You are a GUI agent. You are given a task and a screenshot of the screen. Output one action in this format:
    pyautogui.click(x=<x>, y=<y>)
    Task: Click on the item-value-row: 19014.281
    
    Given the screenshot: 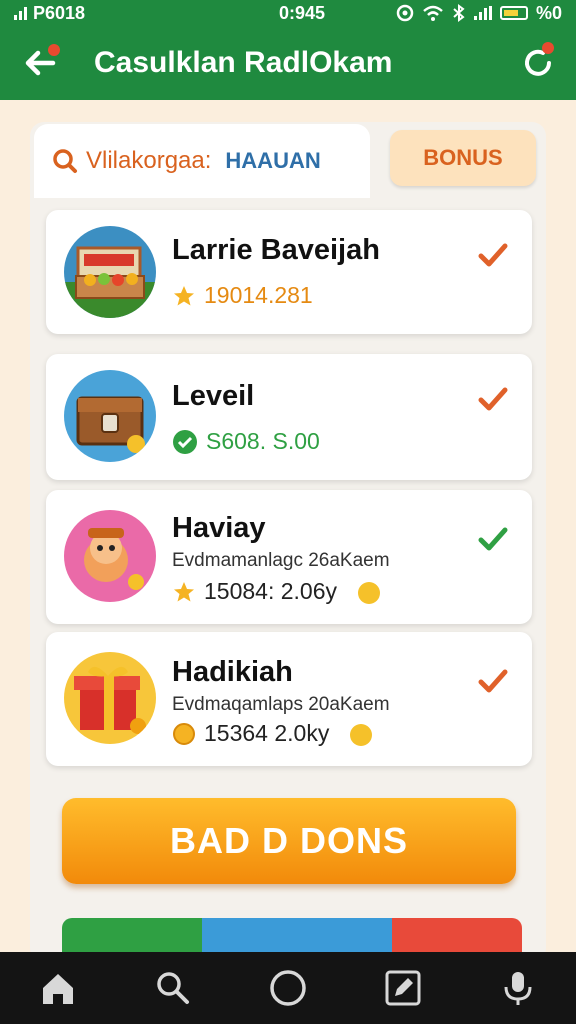 What is the action you would take?
    pyautogui.click(x=242, y=295)
    